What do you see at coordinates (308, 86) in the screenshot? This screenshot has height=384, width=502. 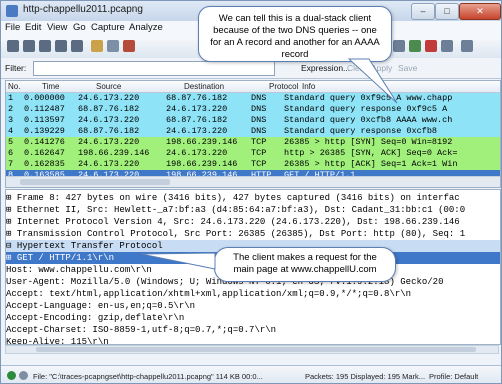 I see `column-info: Info` at bounding box center [308, 86].